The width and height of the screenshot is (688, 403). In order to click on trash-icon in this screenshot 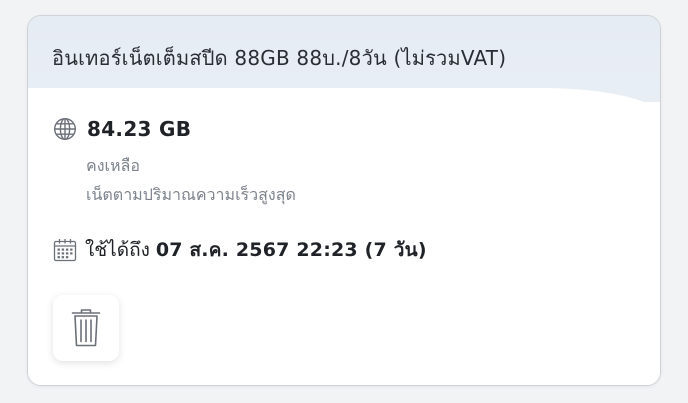, I will do `click(86, 328)`.